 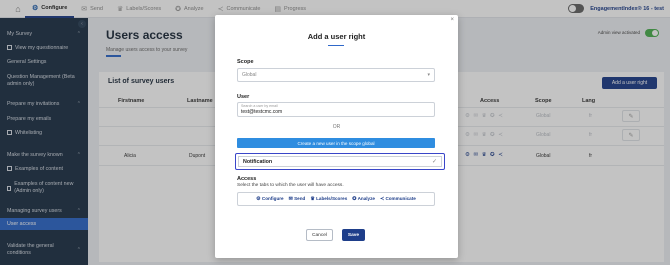 I want to click on access-tab-analyze: ✪ Analyze, so click(x=363, y=199).